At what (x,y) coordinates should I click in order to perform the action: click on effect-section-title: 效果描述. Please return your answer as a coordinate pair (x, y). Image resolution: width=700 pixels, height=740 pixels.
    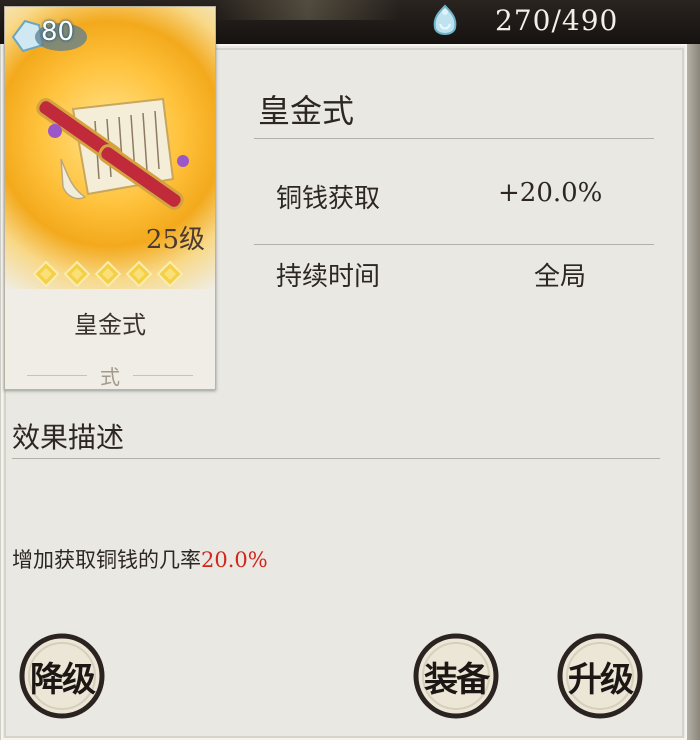
    Looking at the image, I should click on (68, 437).